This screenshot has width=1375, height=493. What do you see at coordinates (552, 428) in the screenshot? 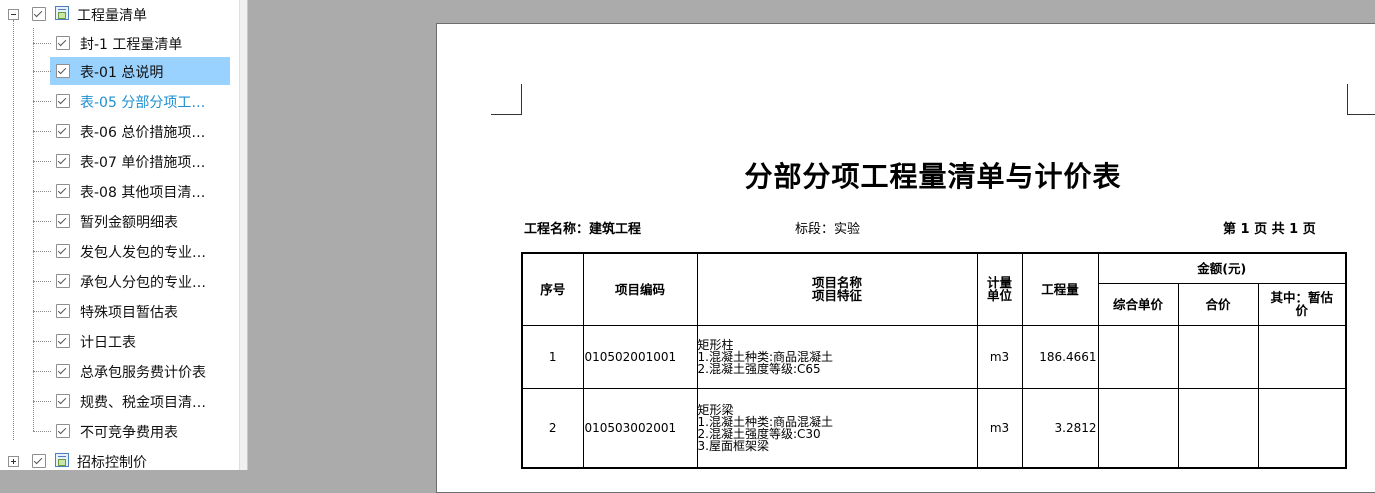
I see `row-seq: 2` at bounding box center [552, 428].